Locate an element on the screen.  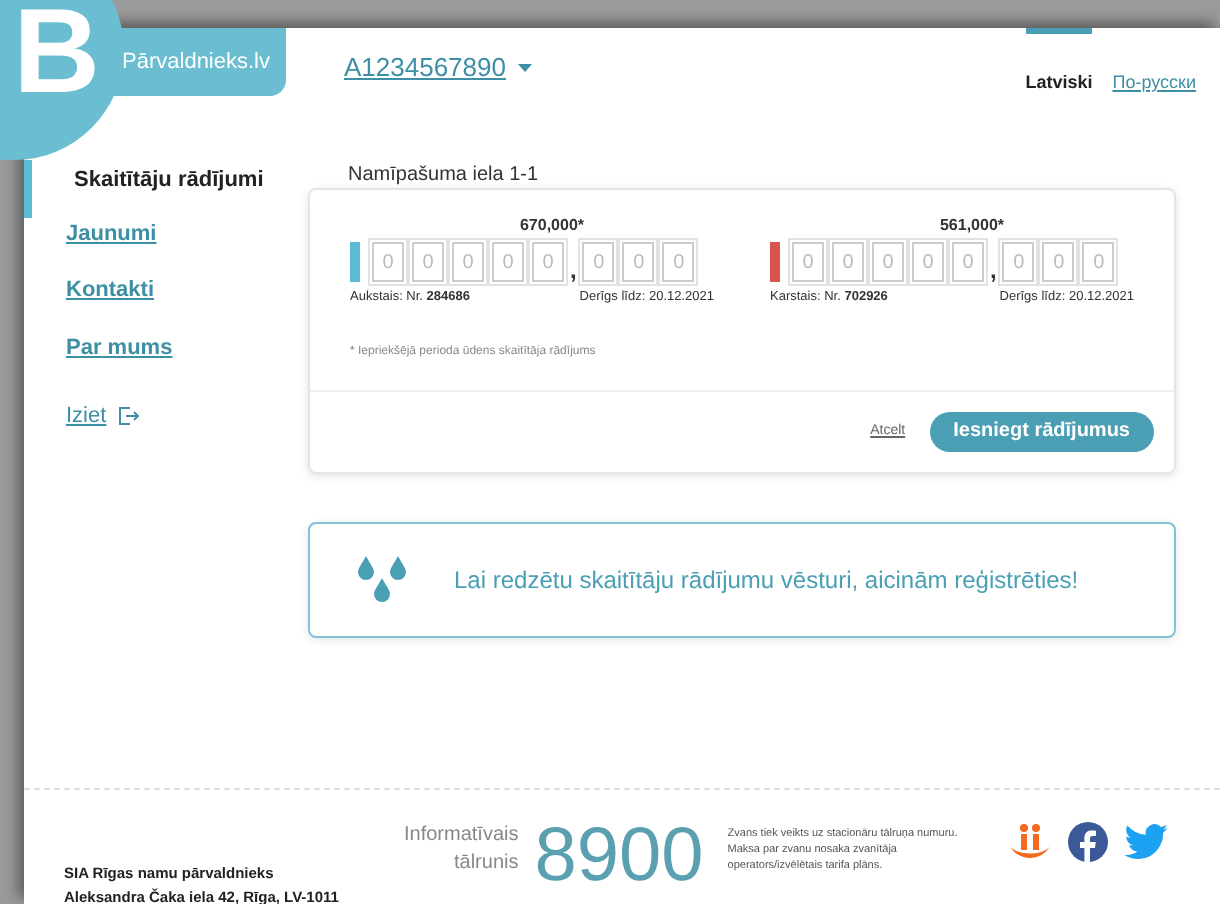
twitter-icon is located at coordinates (1145, 842).